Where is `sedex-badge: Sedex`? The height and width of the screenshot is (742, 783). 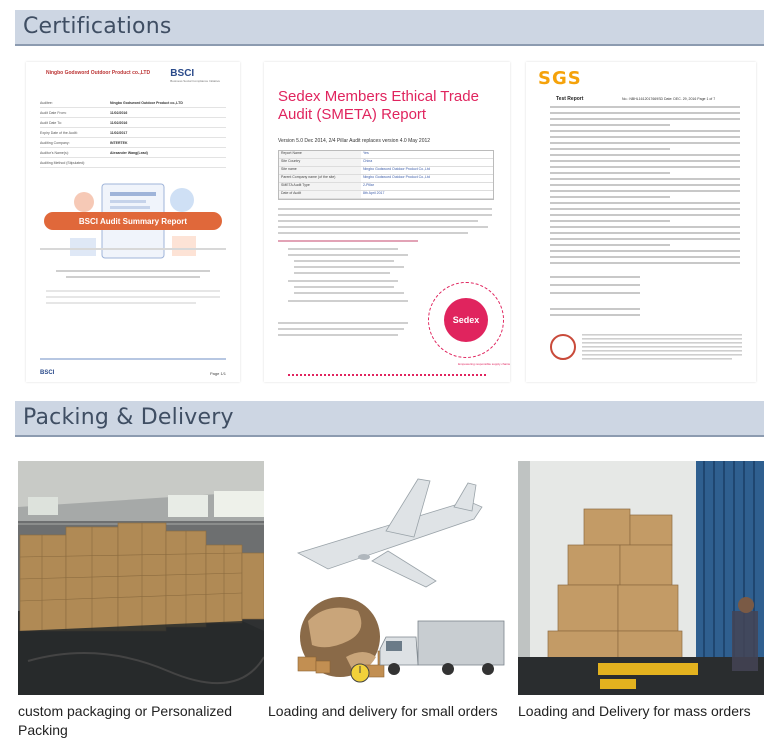 sedex-badge: Sedex is located at coordinates (466, 320).